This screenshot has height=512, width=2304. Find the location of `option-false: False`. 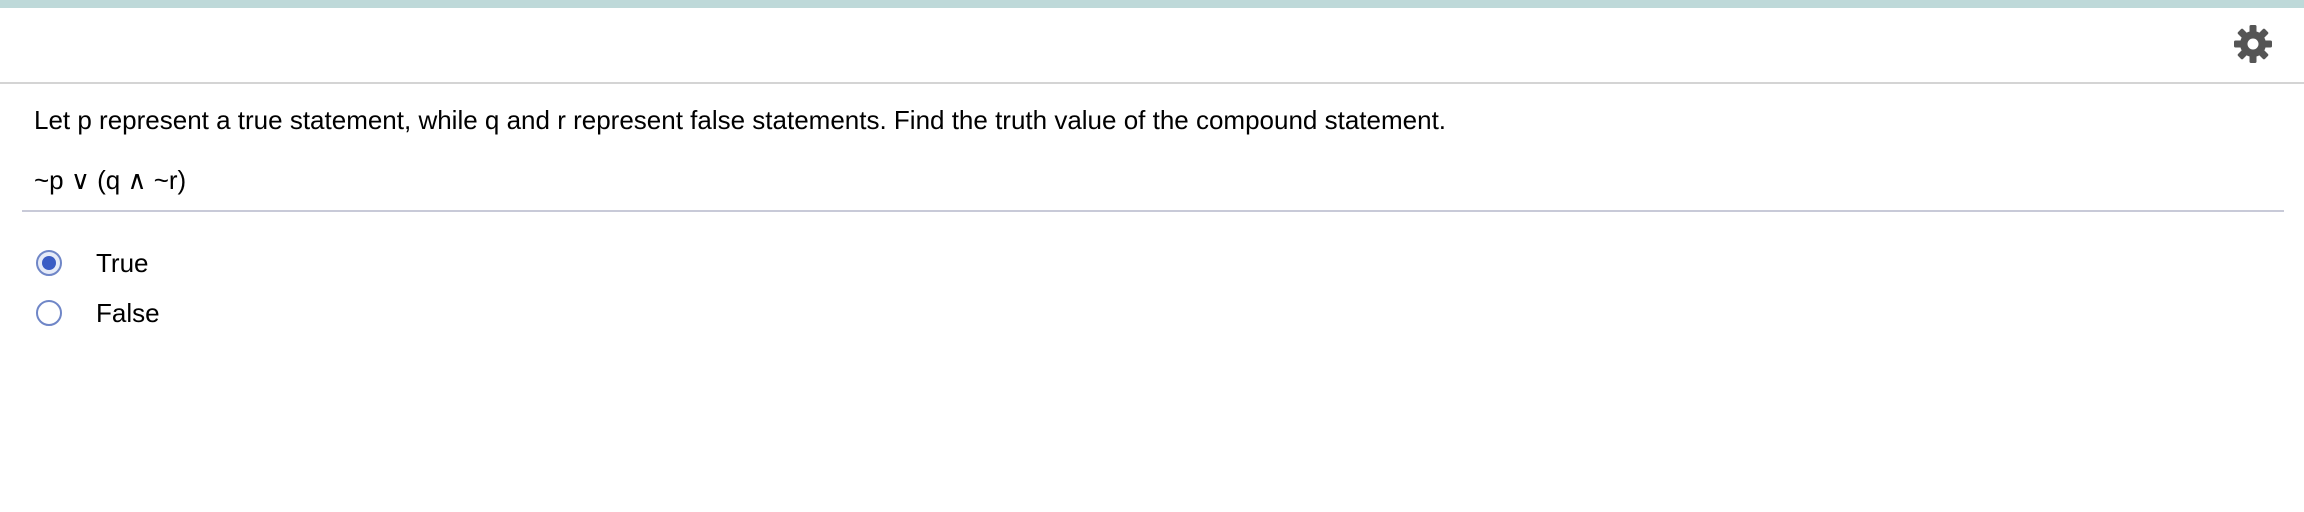

option-false: False is located at coordinates (98, 313).